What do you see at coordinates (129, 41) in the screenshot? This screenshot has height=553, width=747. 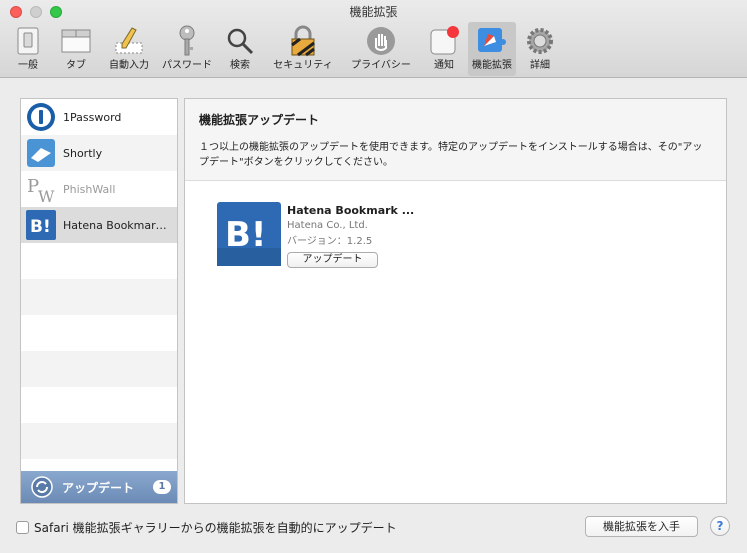 I see `pencil-form-icon` at bounding box center [129, 41].